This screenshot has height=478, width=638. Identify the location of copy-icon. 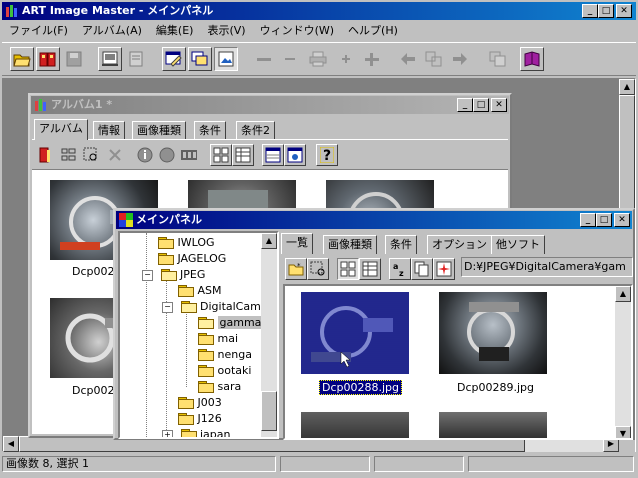
(434, 59).